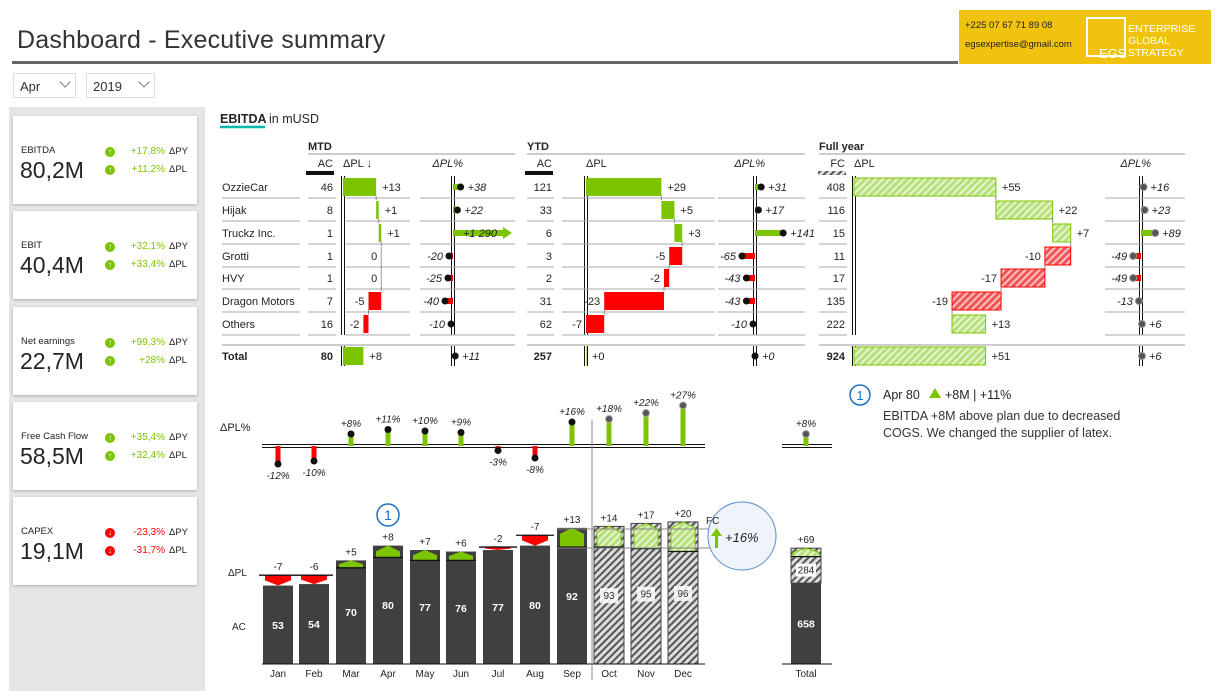  What do you see at coordinates (839, 279) in the screenshot?
I see `cell-fc: 17` at bounding box center [839, 279].